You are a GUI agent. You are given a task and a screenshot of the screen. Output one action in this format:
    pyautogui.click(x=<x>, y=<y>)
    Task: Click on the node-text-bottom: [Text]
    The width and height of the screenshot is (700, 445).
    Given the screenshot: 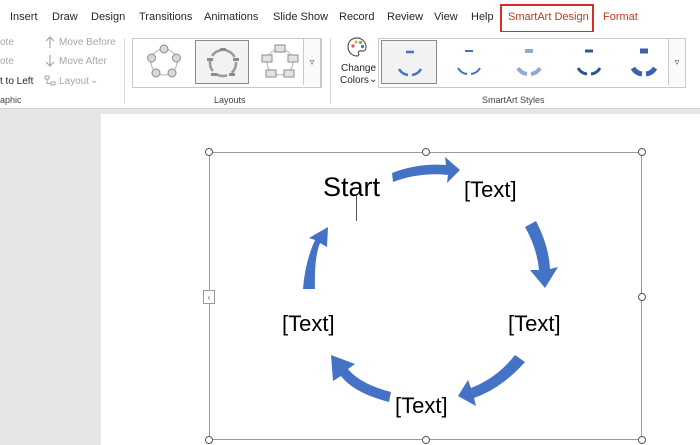 What is the action you would take?
    pyautogui.click(x=421, y=406)
    